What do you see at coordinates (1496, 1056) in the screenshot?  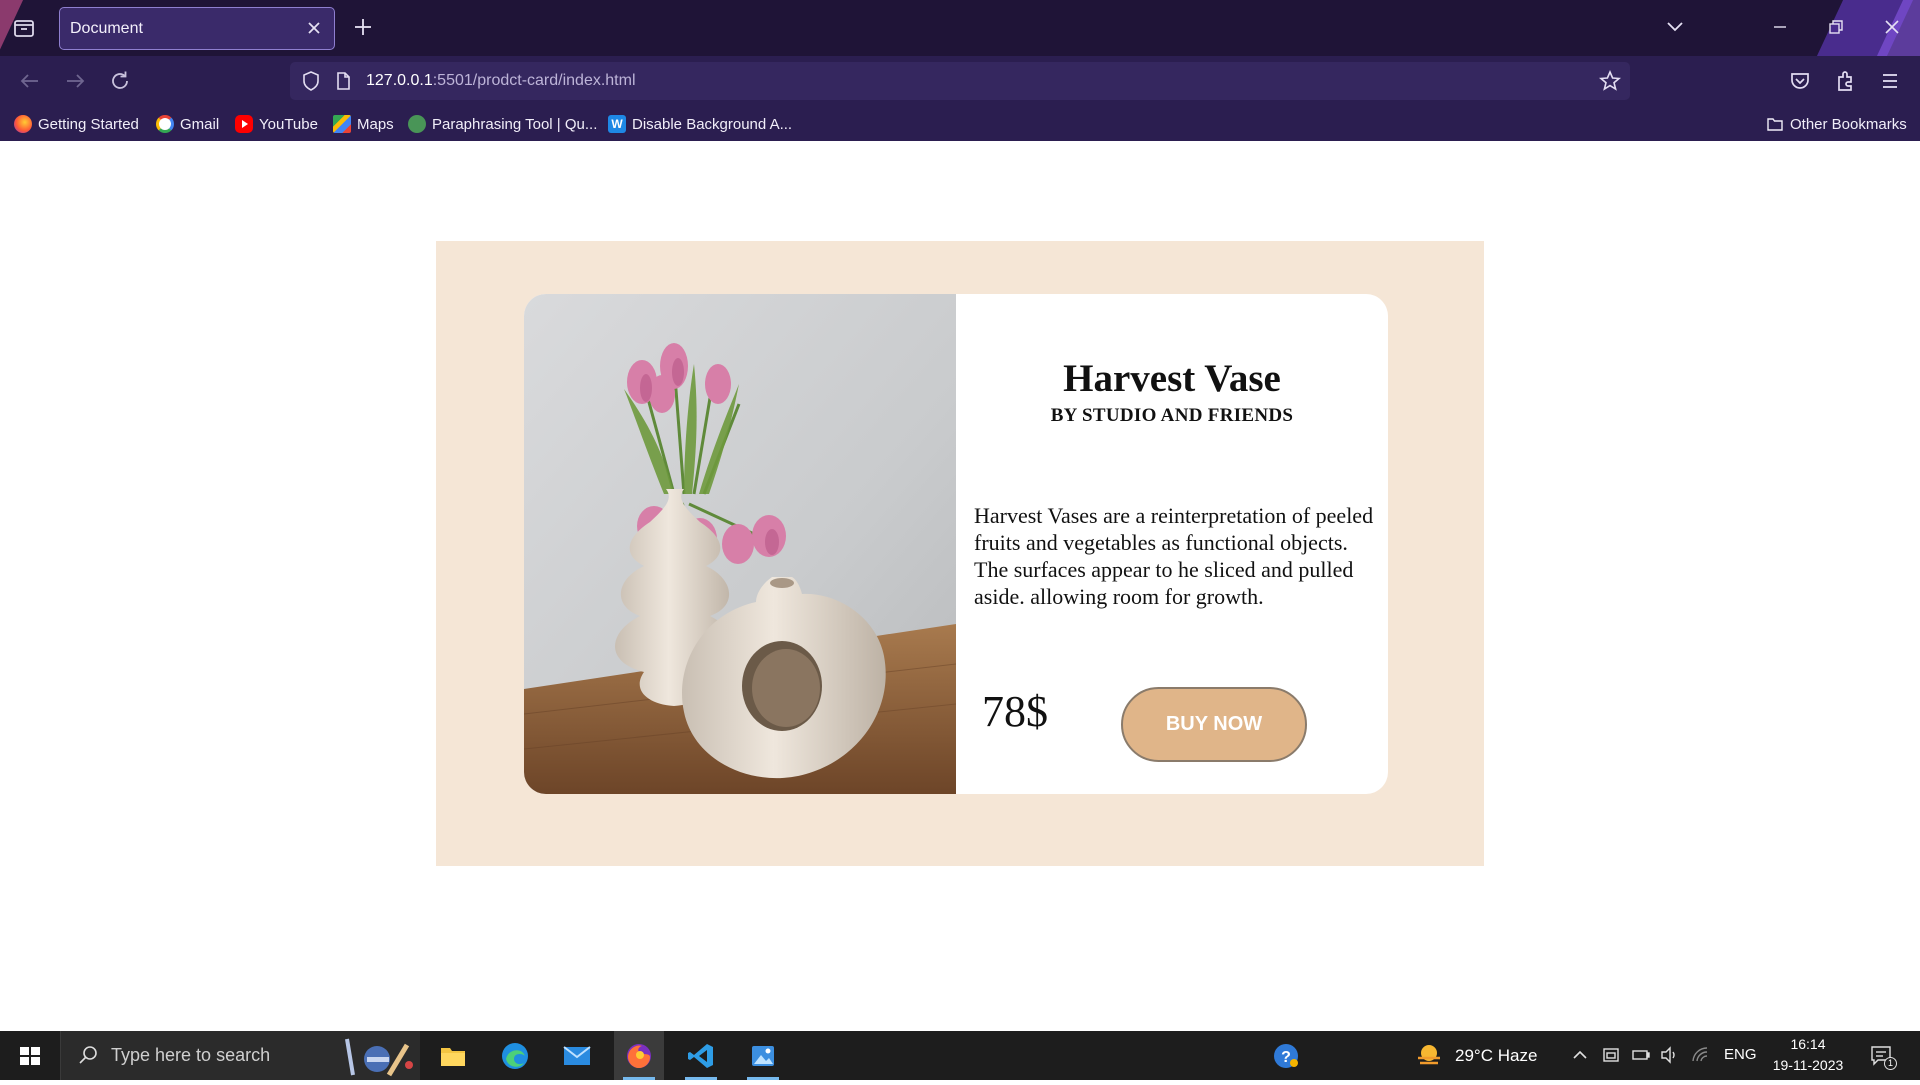 I see `weather-text: 29°C Haze` at bounding box center [1496, 1056].